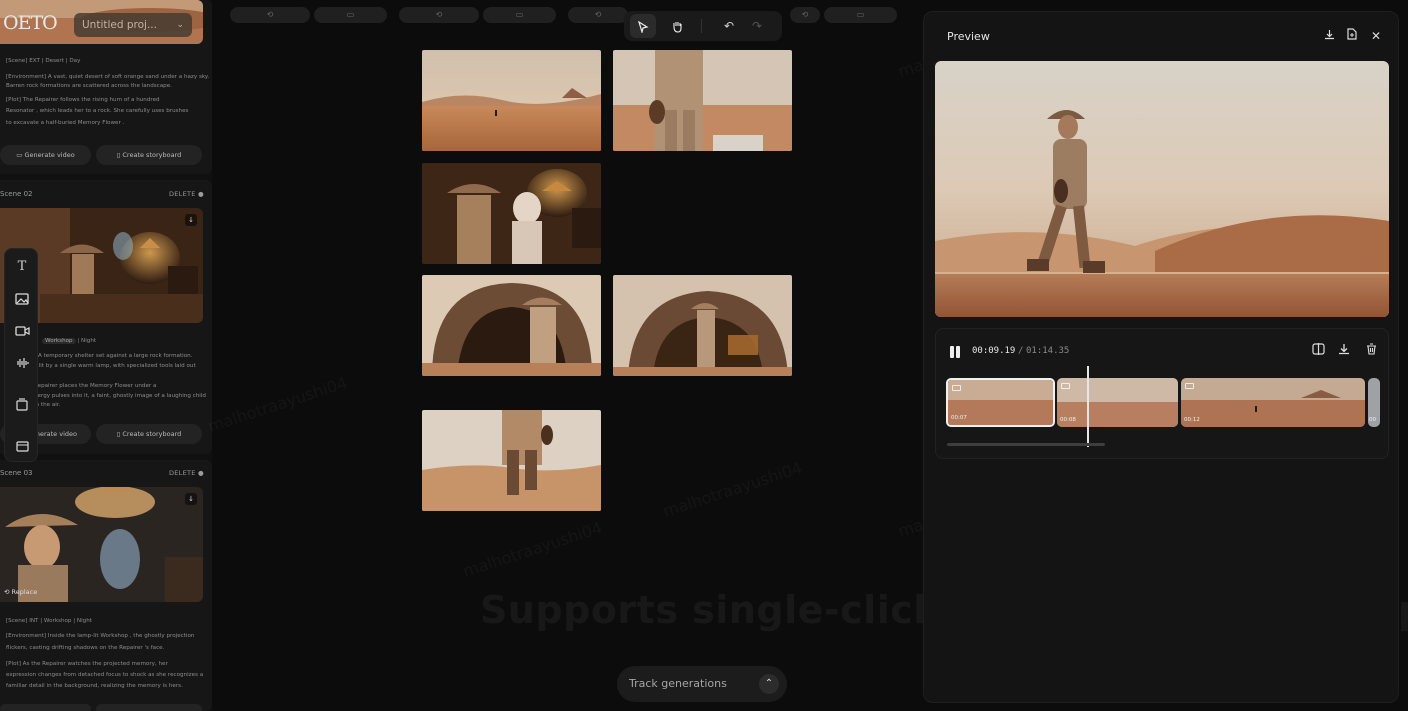  I want to click on template-tool-icon, so click(22, 405).